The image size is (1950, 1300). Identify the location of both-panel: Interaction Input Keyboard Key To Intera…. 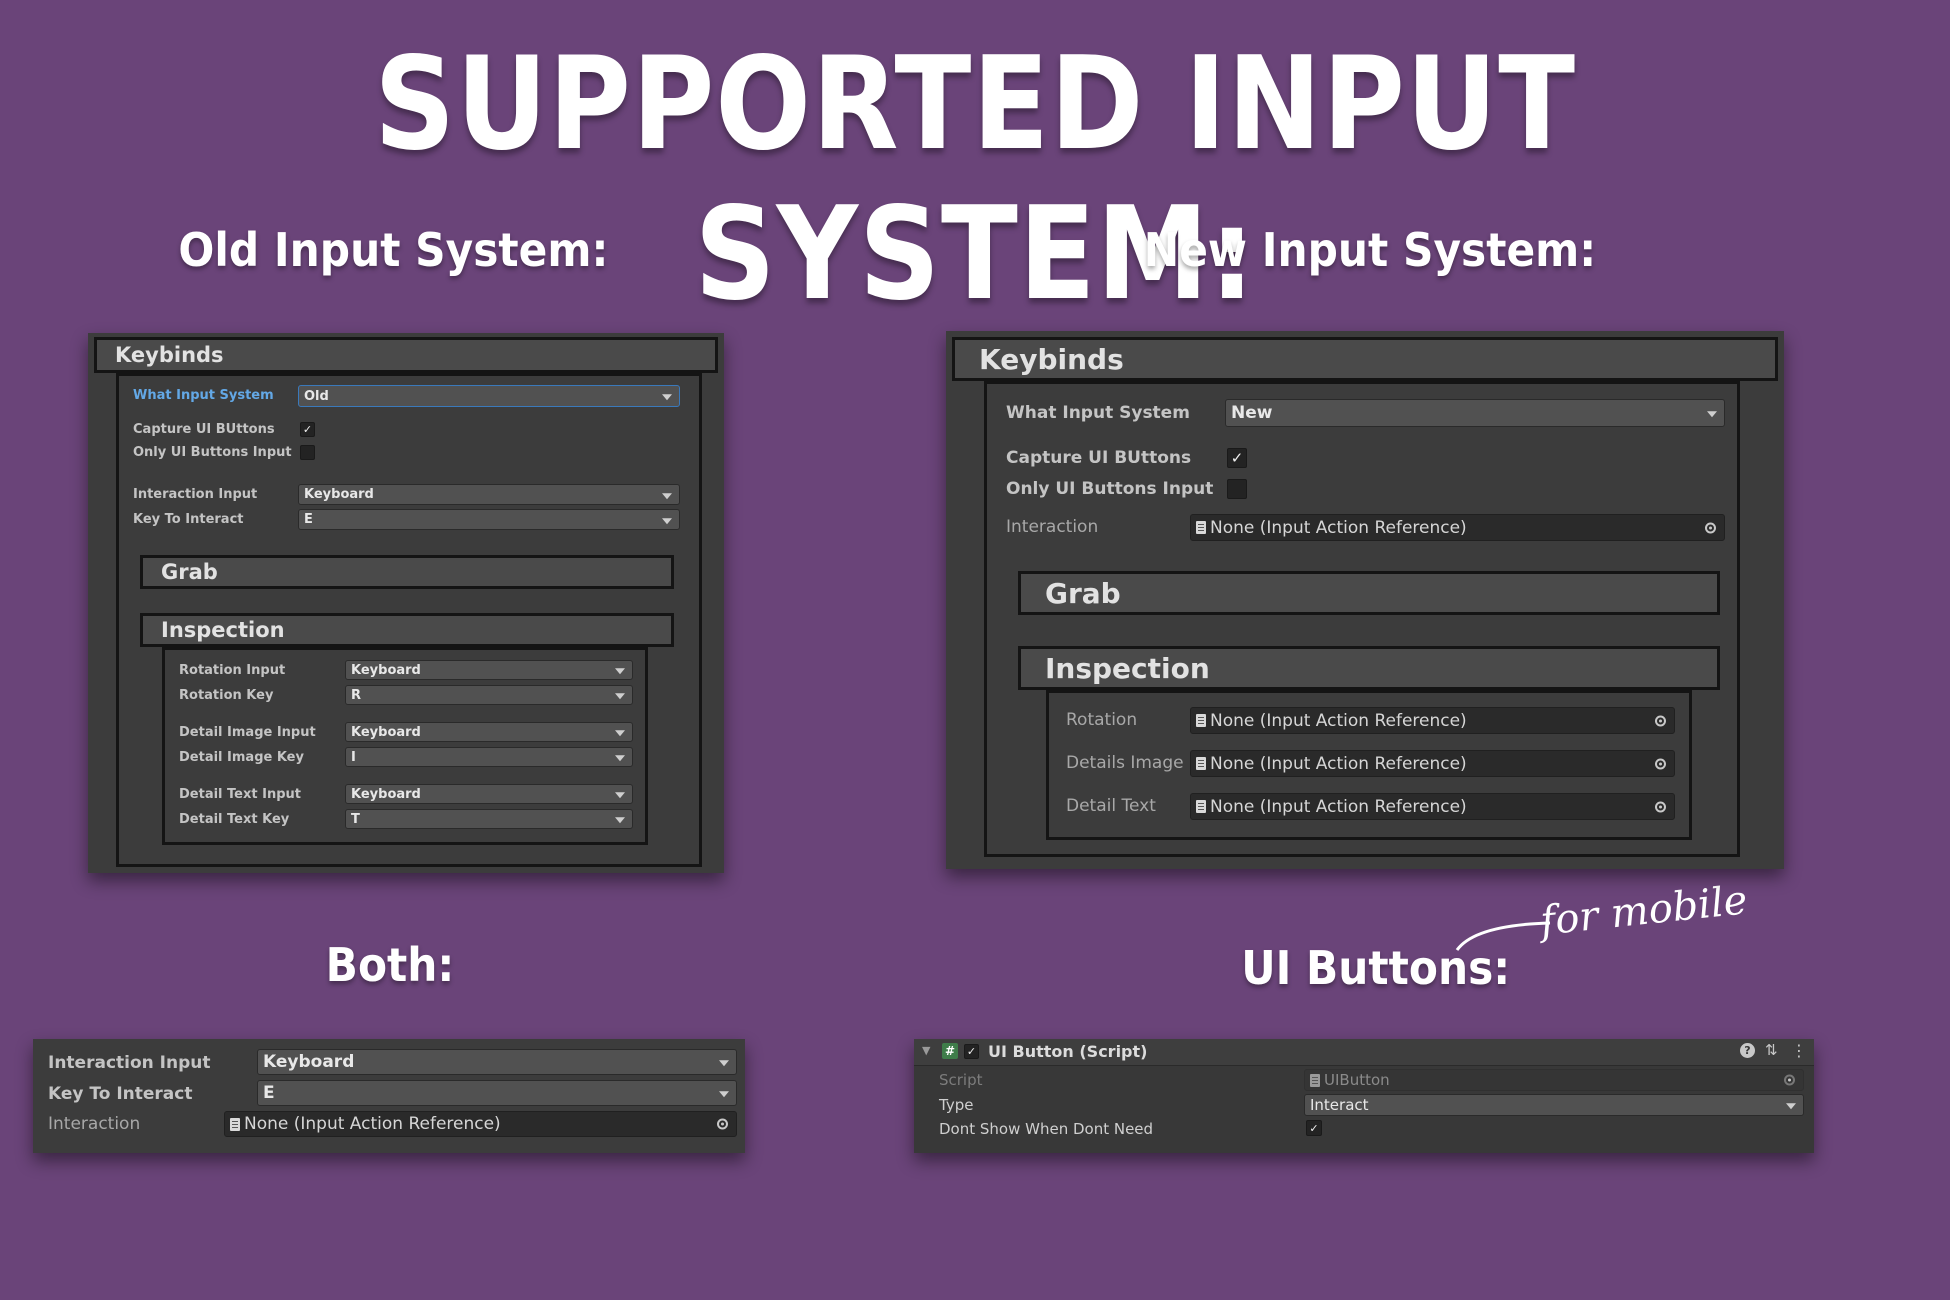
(389, 1096).